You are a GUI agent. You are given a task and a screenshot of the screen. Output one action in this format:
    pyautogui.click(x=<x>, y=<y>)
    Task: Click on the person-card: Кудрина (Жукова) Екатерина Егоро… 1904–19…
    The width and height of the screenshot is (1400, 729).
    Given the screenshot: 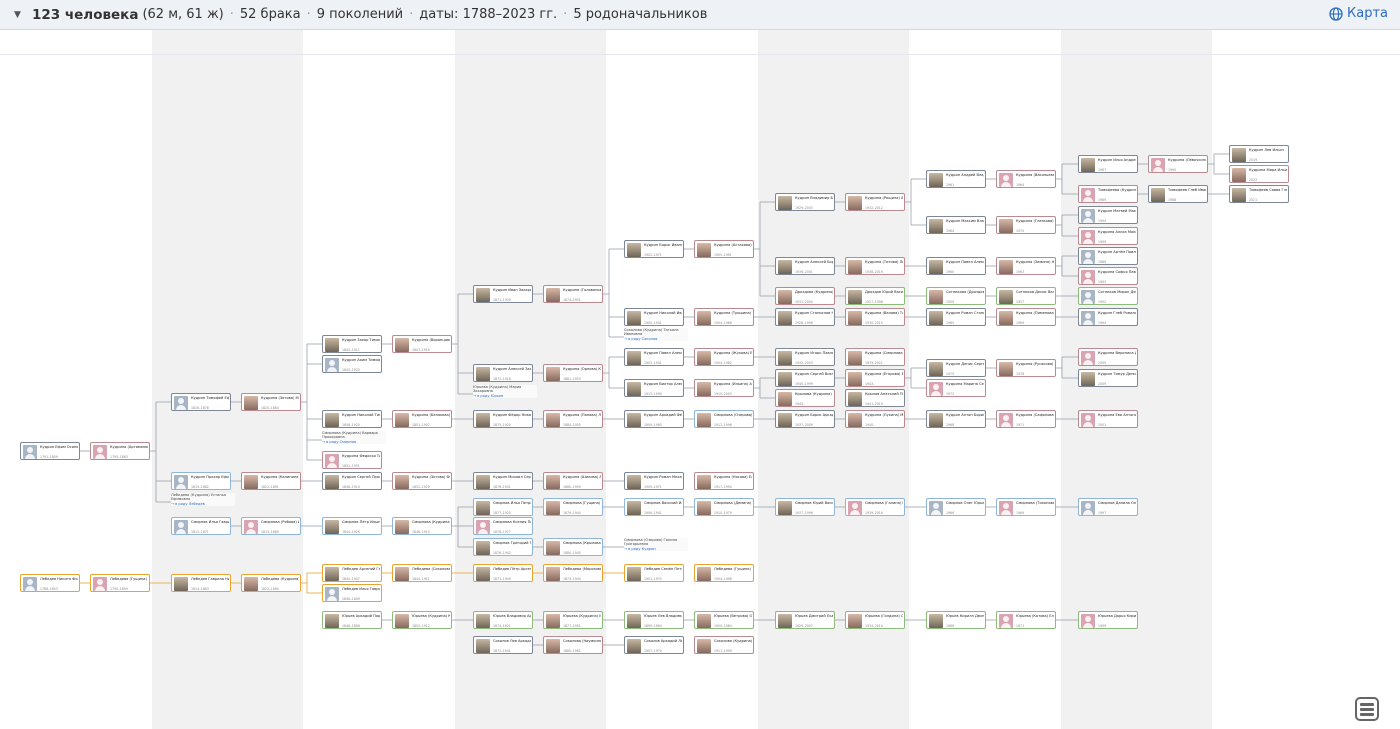 What is the action you would take?
    pyautogui.click(x=724, y=357)
    